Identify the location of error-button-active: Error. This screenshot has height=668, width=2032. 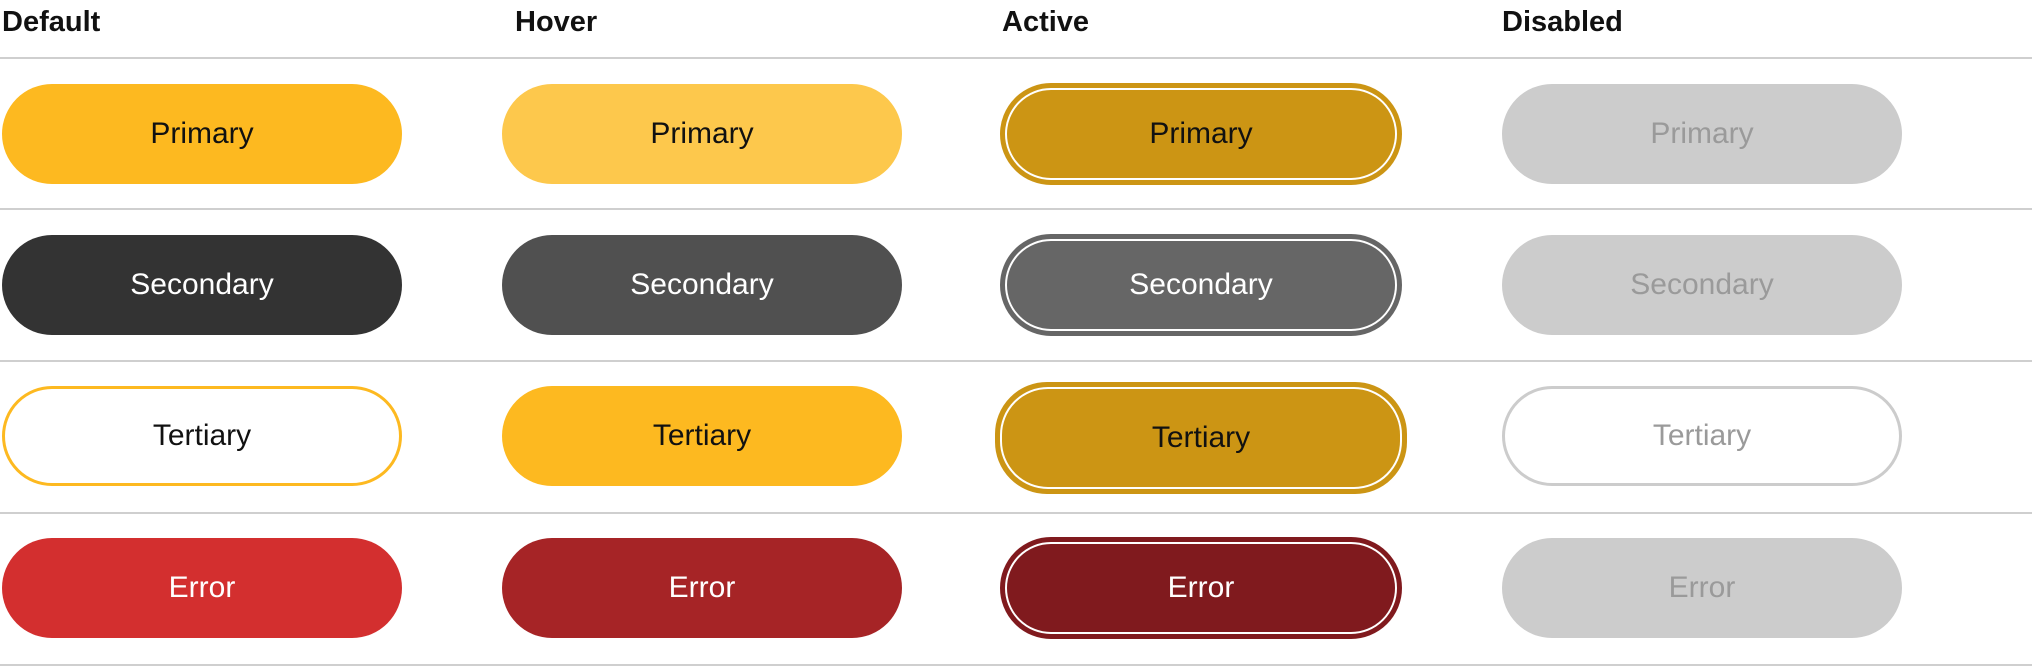
(1201, 588).